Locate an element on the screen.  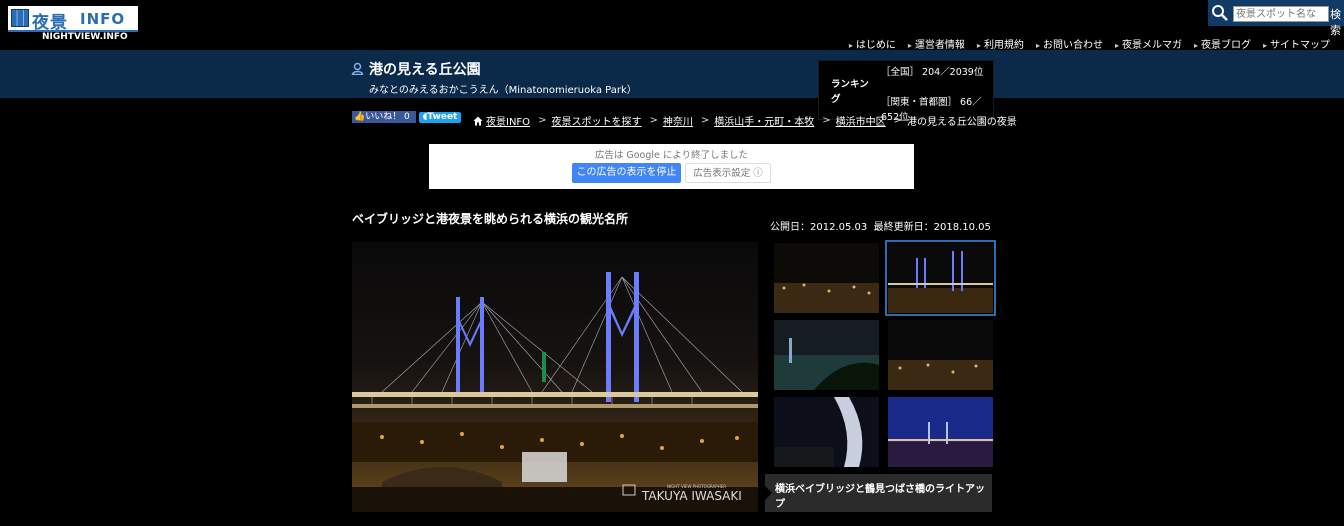
search-bar: 検索 is located at coordinates (1276, 18).